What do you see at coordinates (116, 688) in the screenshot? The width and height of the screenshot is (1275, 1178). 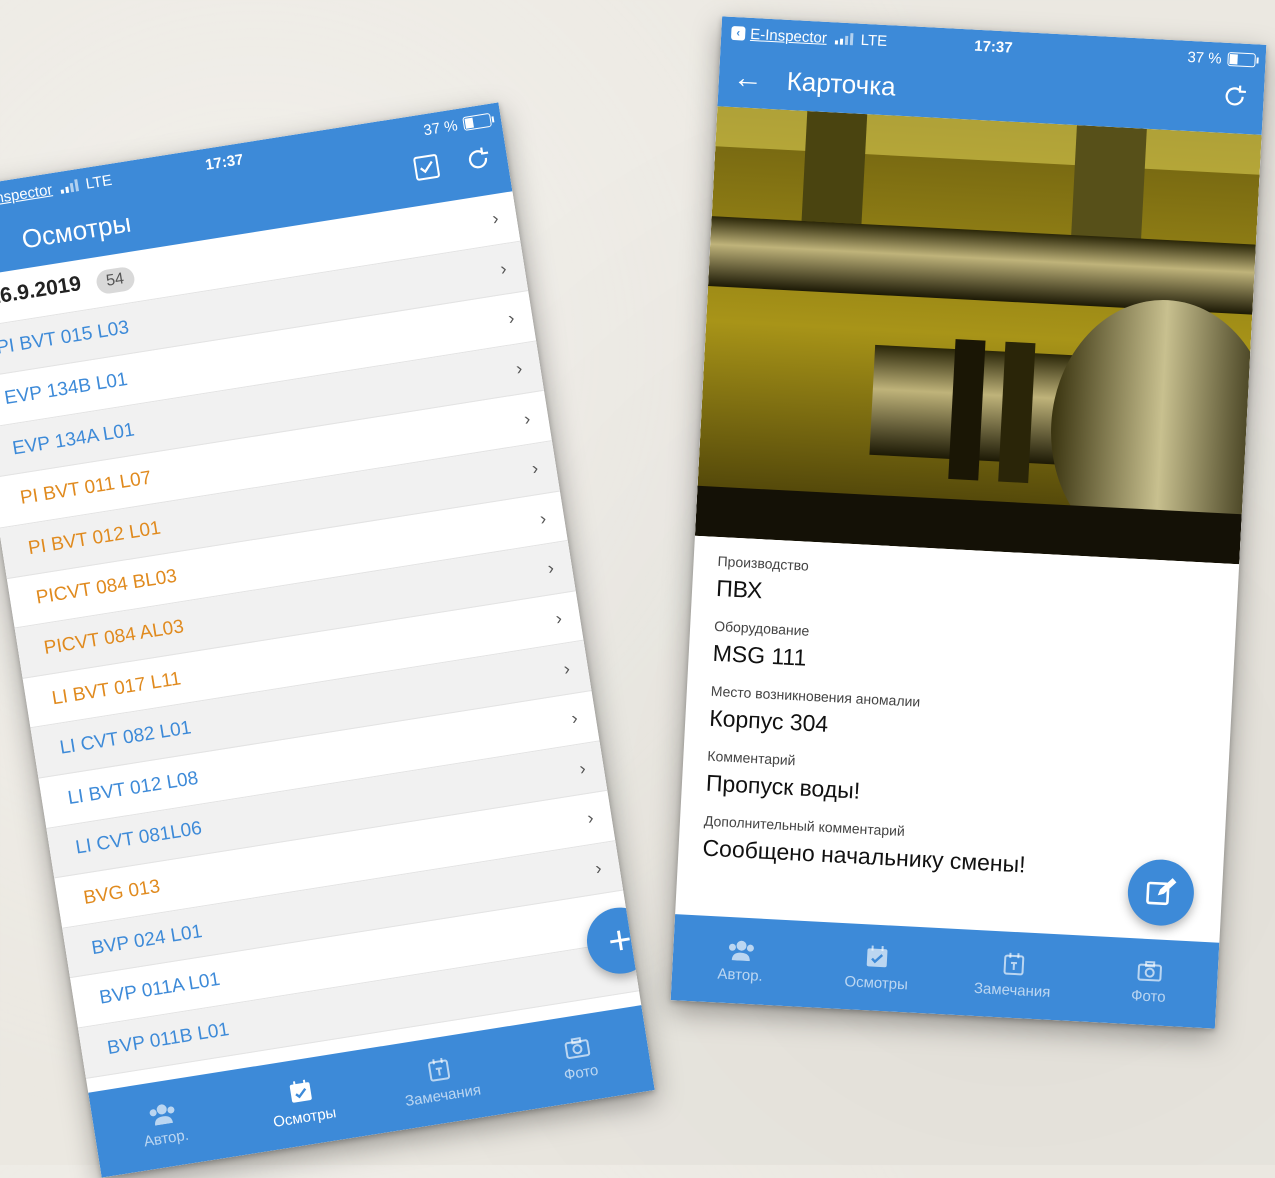 I see `list-item-label: LI BVT 017 L11` at bounding box center [116, 688].